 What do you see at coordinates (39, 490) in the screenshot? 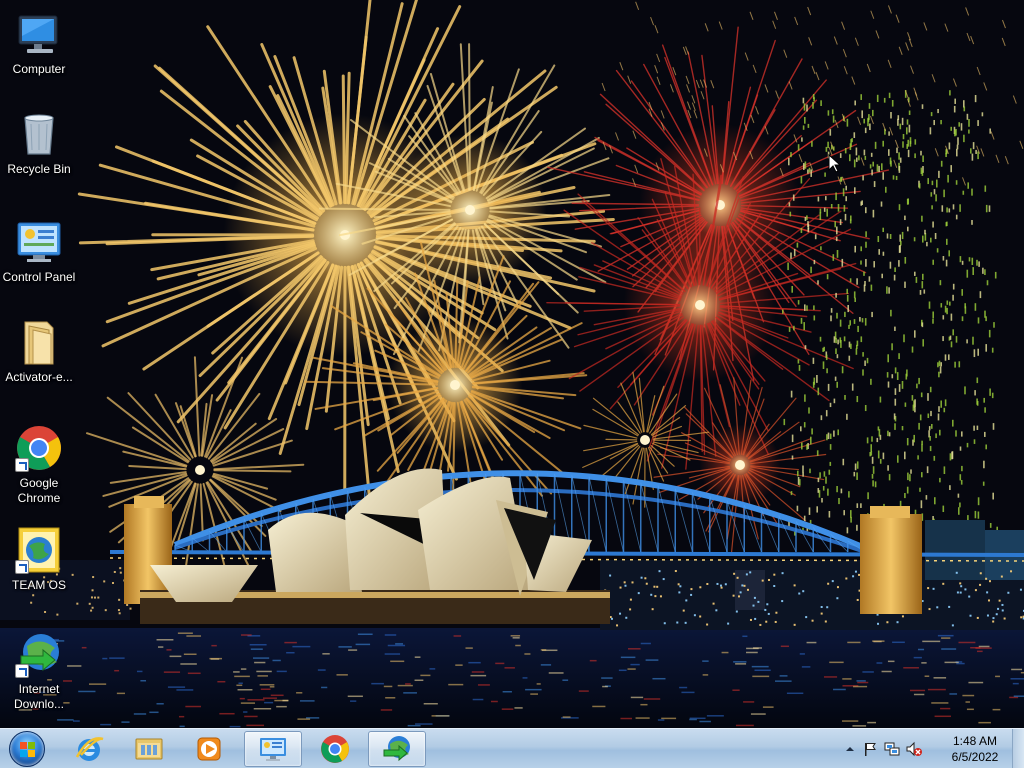
I see `desktop-icon-label: Google Chrome` at bounding box center [39, 490].